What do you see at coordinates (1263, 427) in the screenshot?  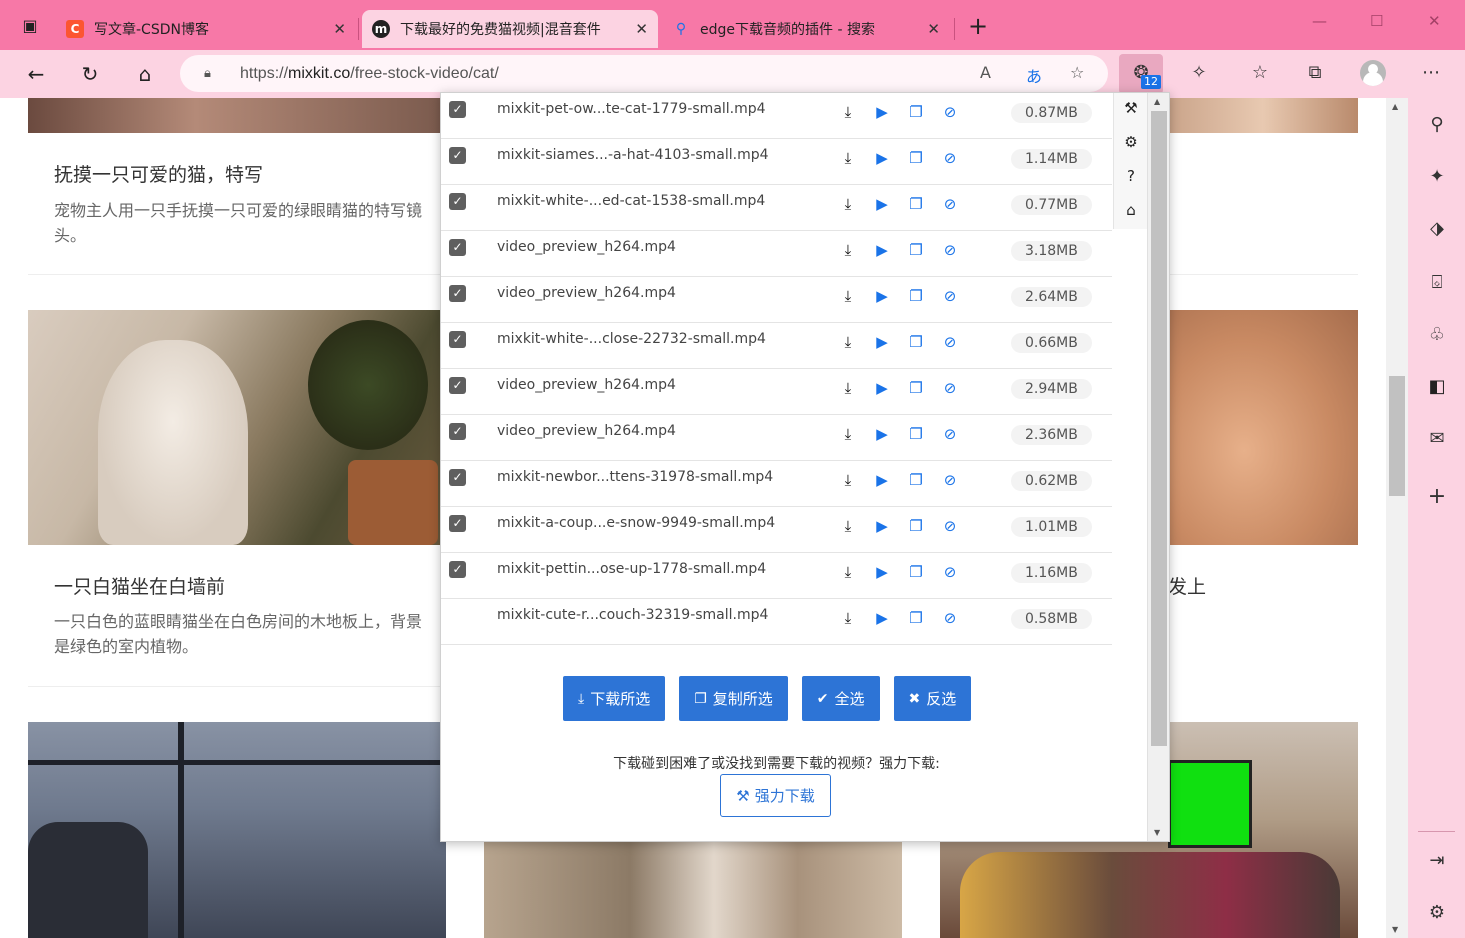 I see `video-thumbnail-sleeping-cat` at bounding box center [1263, 427].